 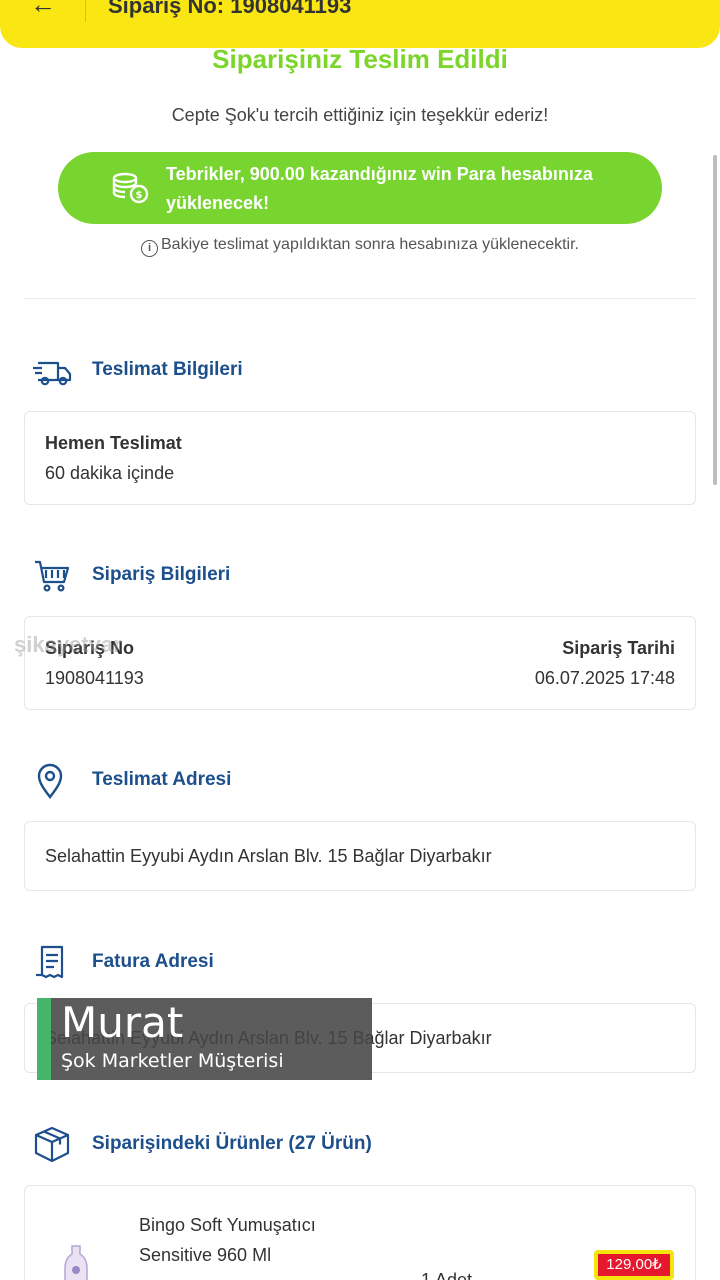 What do you see at coordinates (360, 24) in the screenshot?
I see `top-app-bar: ← Sipariş No: 1908041193` at bounding box center [360, 24].